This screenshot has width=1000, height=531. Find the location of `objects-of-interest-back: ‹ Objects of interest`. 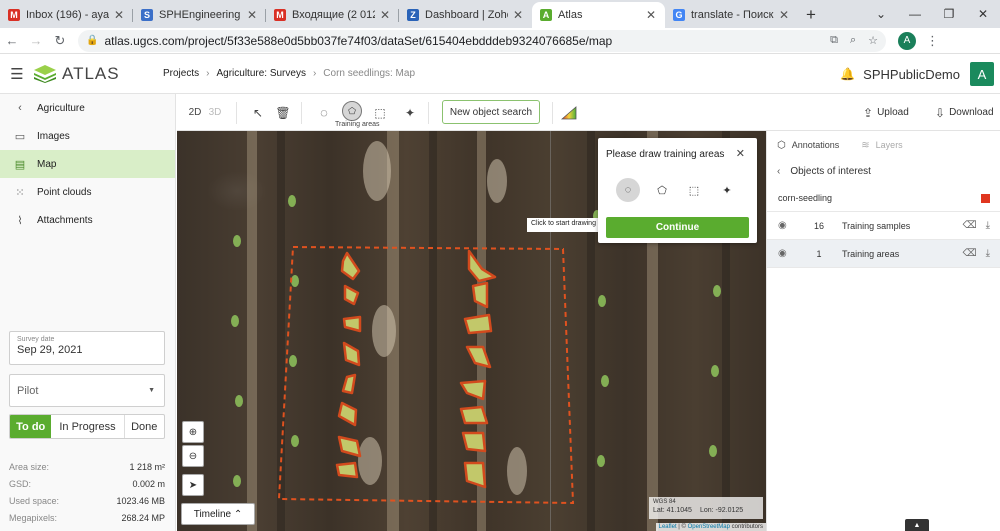

objects-of-interest-back: ‹ Objects of interest is located at coordinates (883, 171).